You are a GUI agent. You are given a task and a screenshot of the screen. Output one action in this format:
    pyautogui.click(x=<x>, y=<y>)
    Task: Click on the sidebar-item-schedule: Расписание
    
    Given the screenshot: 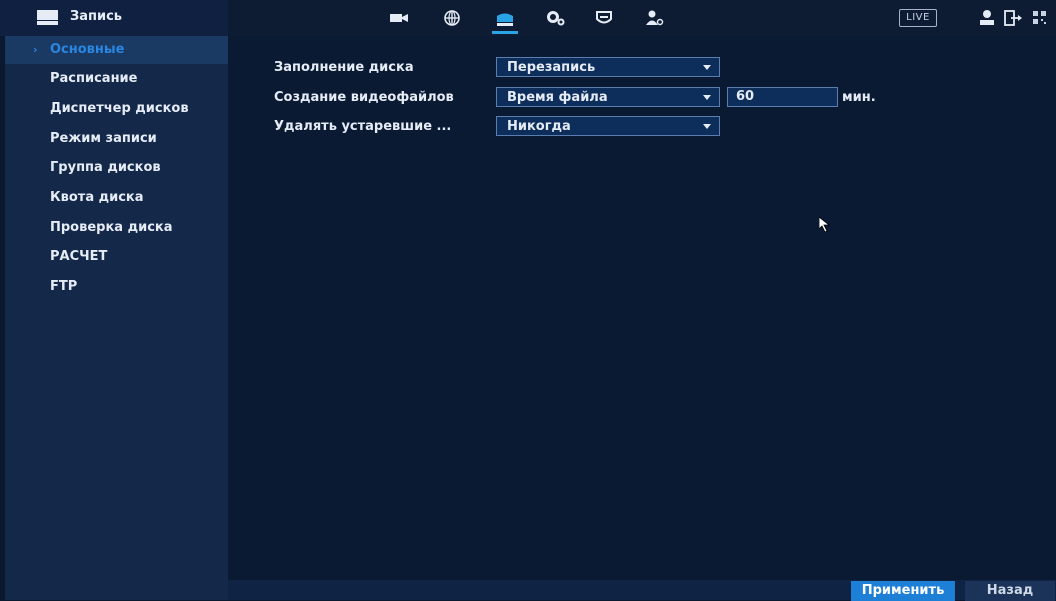 What is the action you would take?
    pyautogui.click(x=116, y=79)
    